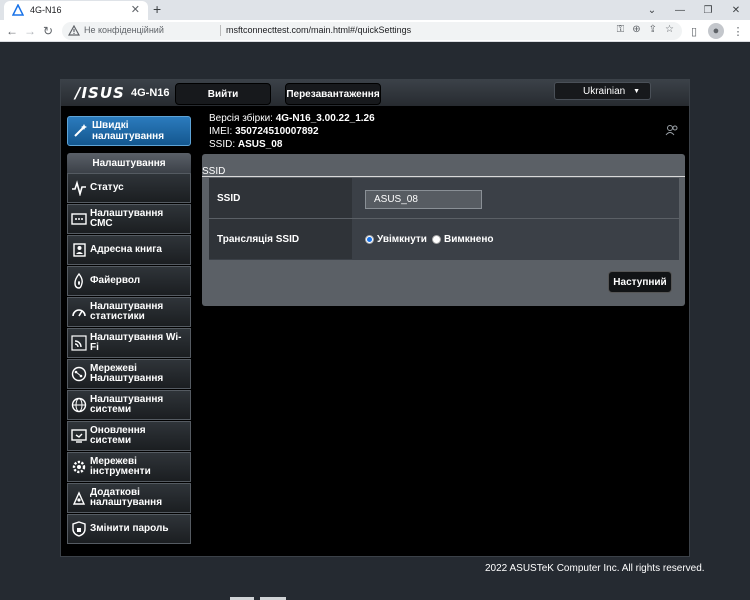  Describe the element at coordinates (222, 144) in the screenshot. I see `ssid-info-label: SSID:` at that location.